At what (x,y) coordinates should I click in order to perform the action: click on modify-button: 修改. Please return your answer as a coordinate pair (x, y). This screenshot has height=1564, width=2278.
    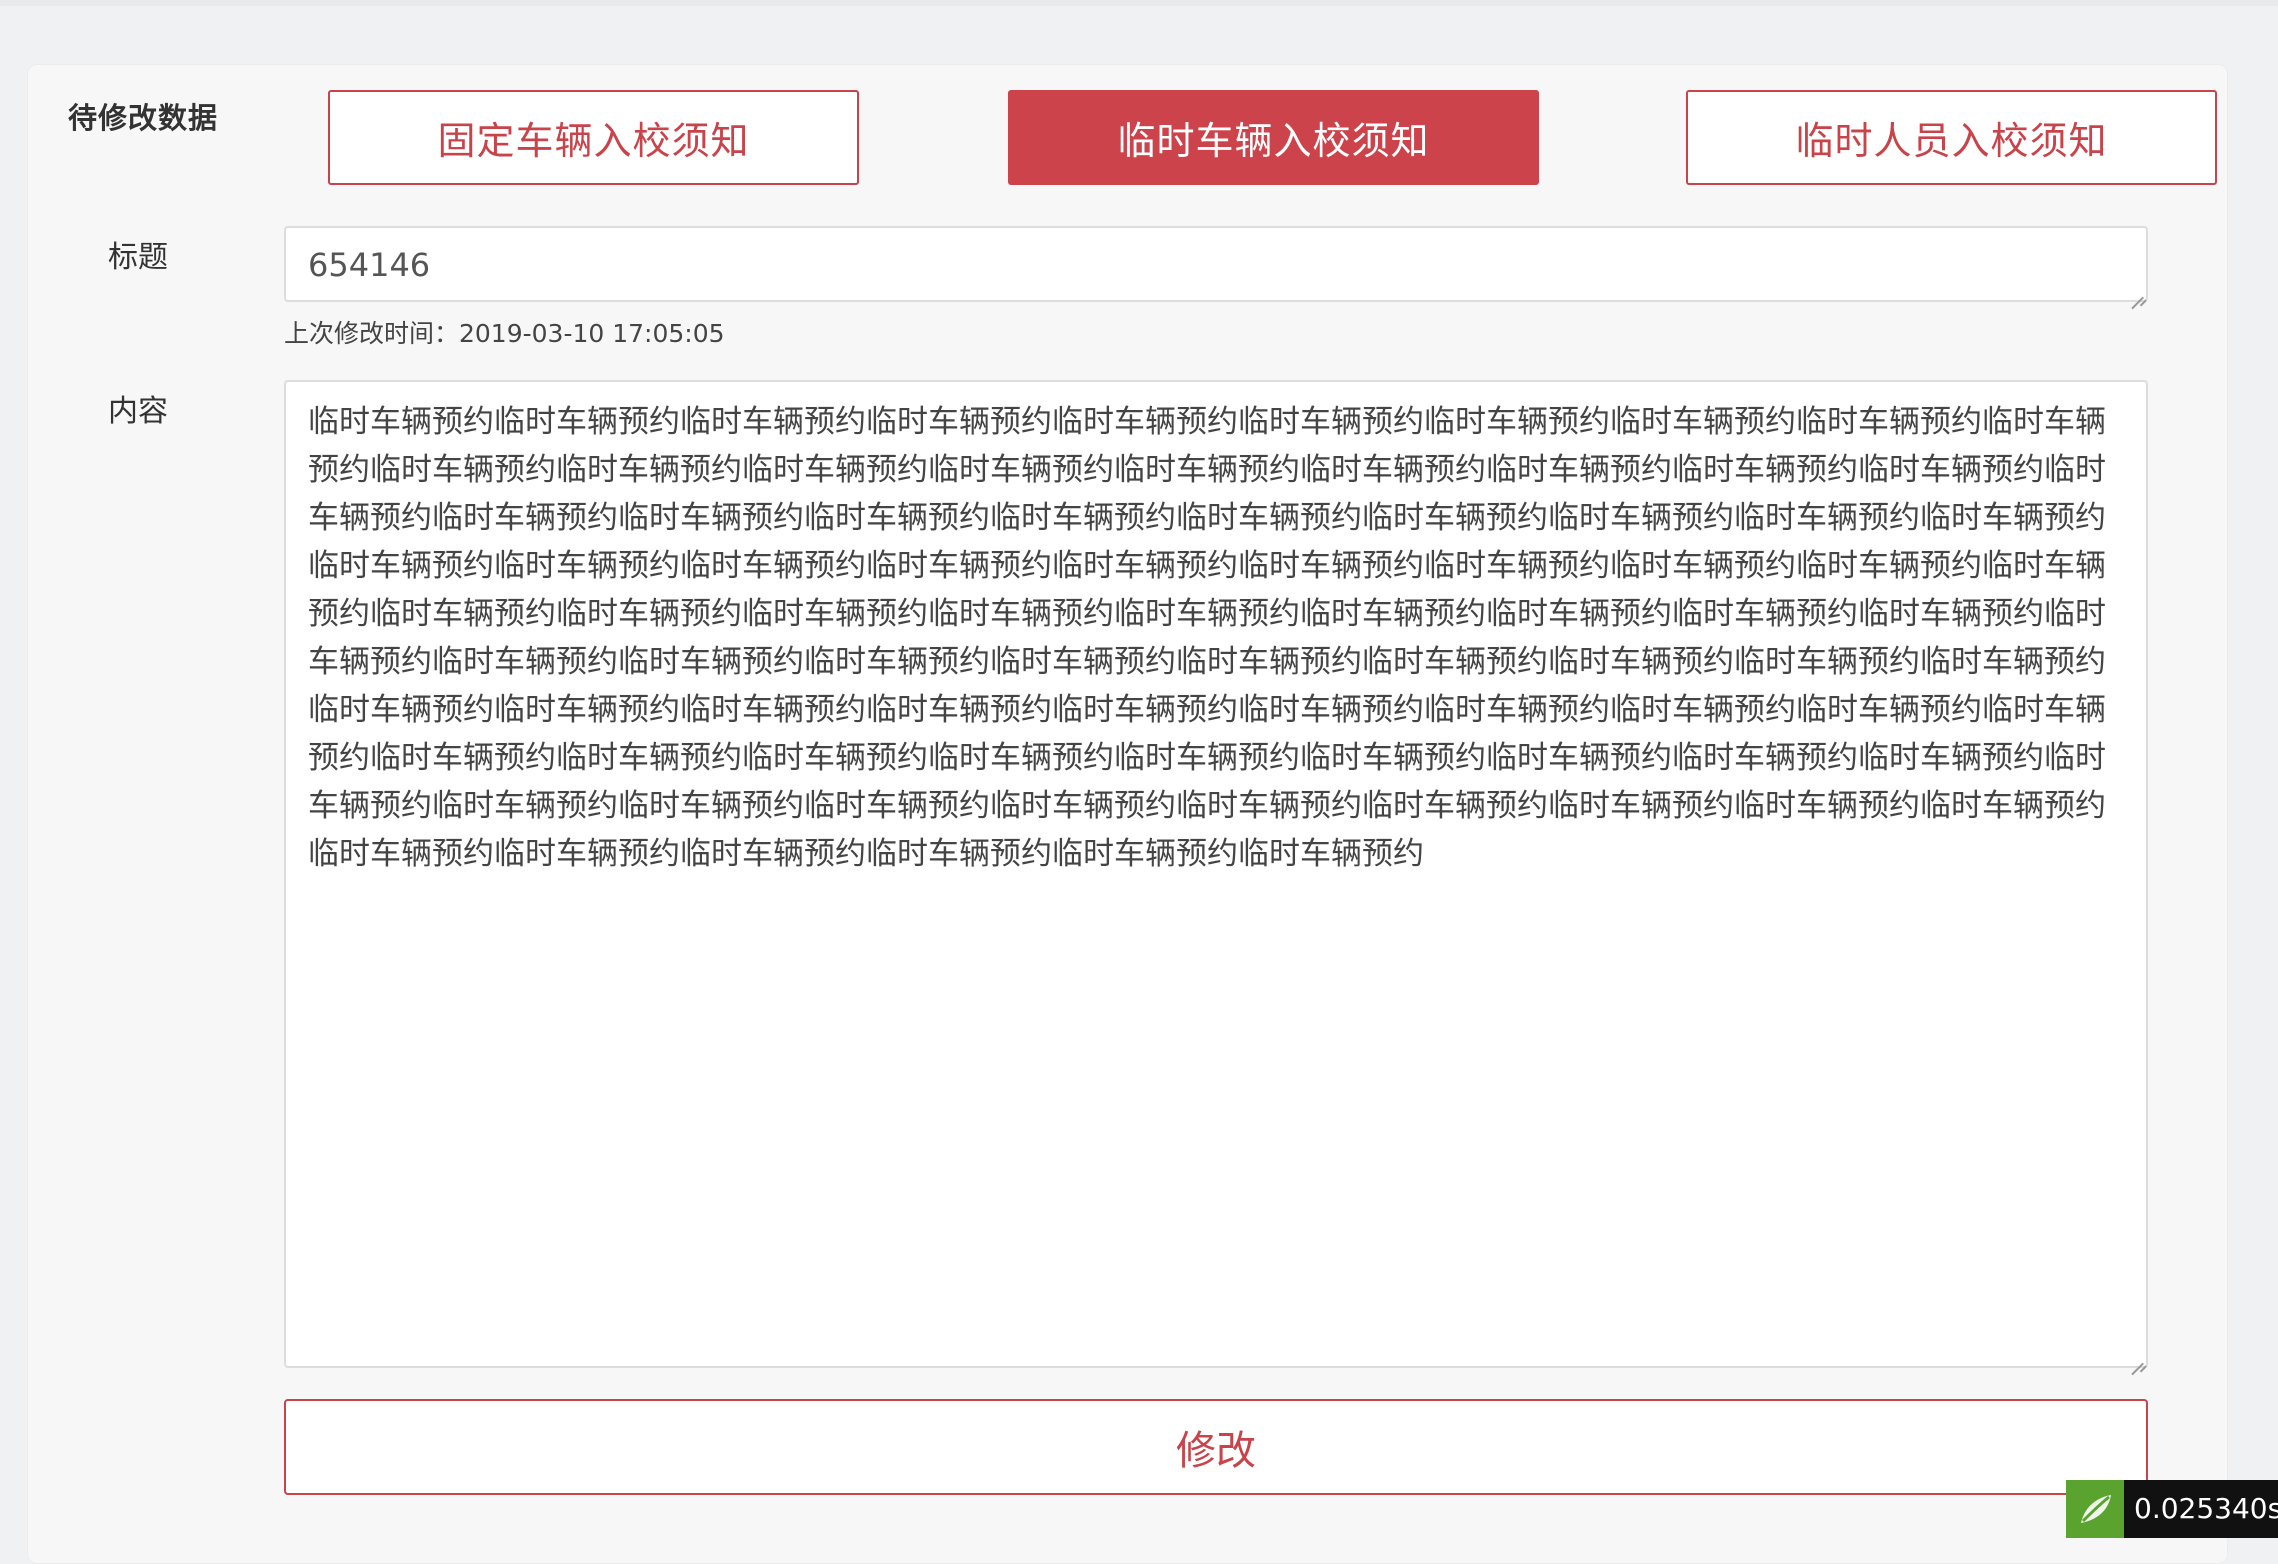
    Looking at the image, I should click on (1216, 1447).